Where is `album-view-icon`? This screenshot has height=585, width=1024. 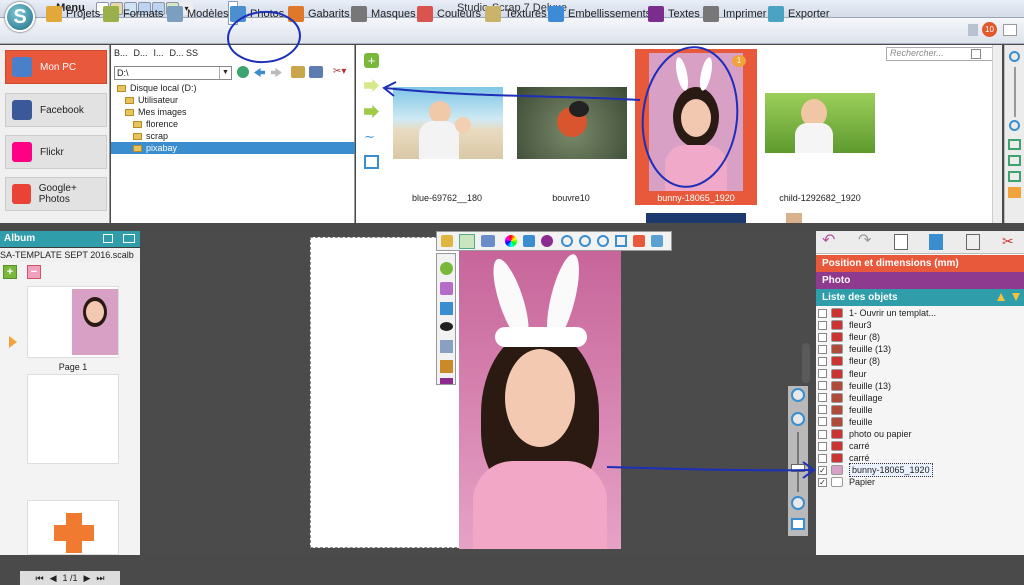 album-view-icon is located at coordinates (108, 238).